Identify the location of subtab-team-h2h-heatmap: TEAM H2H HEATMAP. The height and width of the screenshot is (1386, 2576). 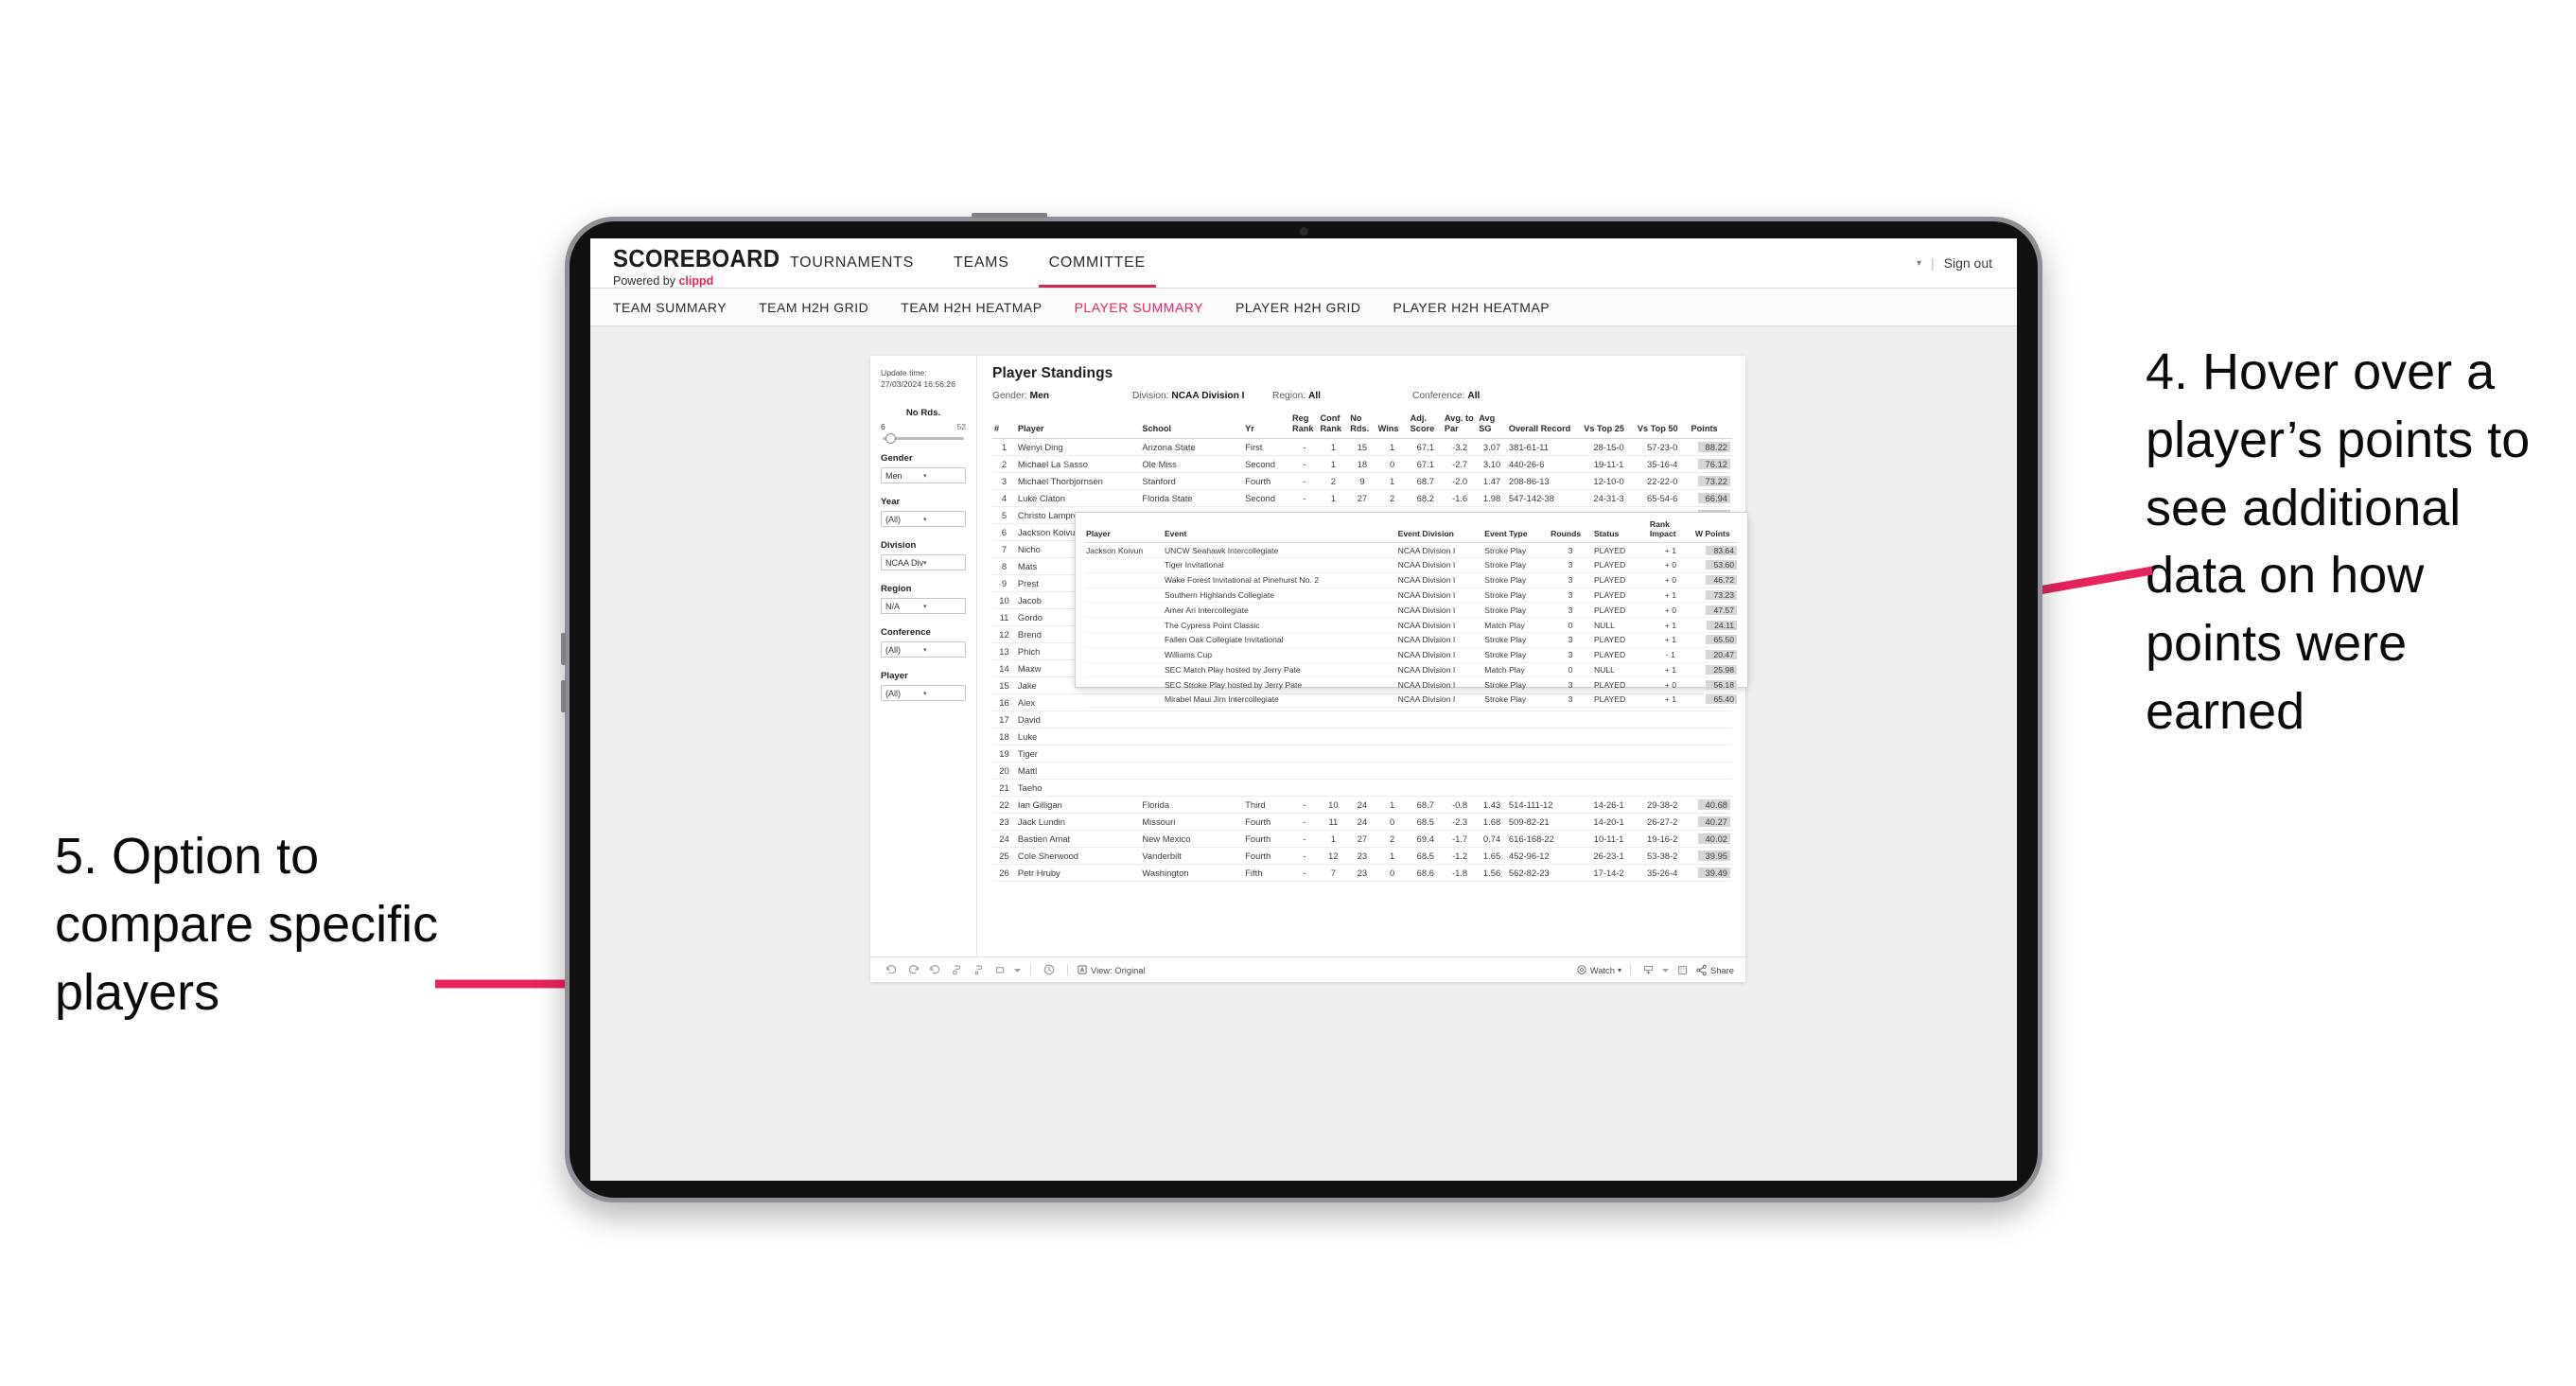
(972, 307).